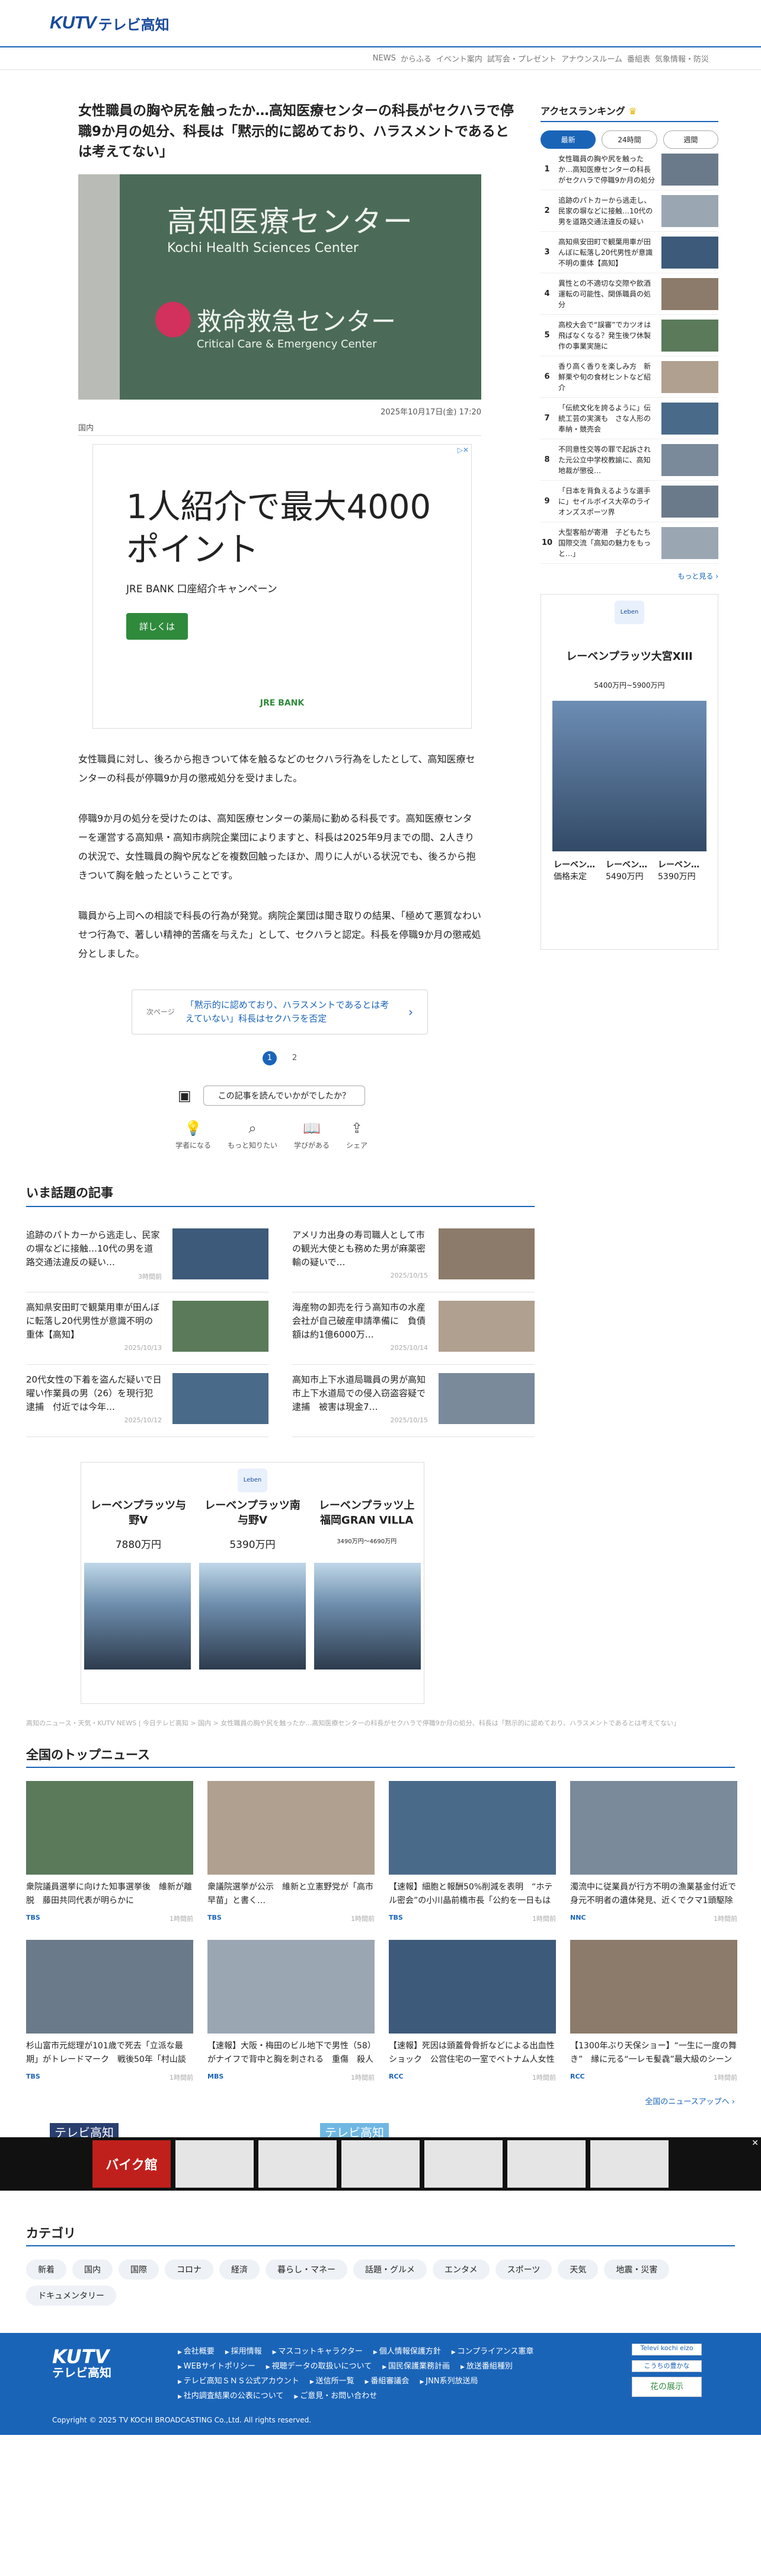 The image size is (761, 2576). What do you see at coordinates (160, 1012) in the screenshot?
I see `next-page-label: 次ページ` at bounding box center [160, 1012].